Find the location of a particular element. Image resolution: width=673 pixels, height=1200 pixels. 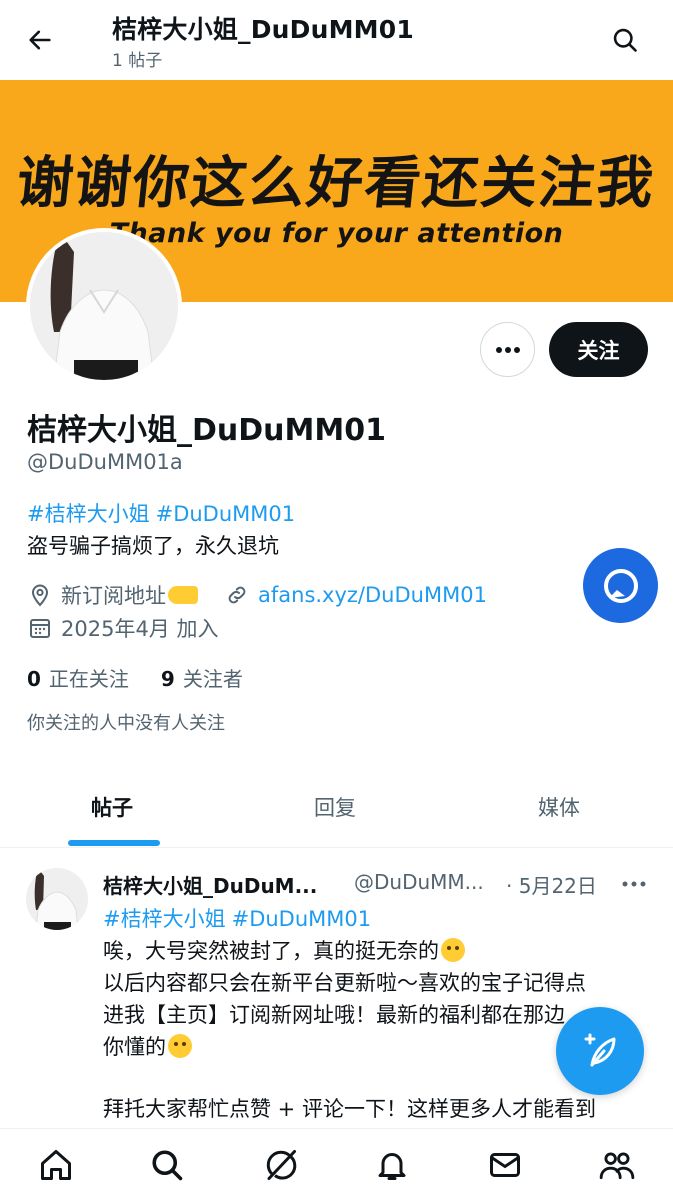

arrow-left-icon is located at coordinates (40, 40).